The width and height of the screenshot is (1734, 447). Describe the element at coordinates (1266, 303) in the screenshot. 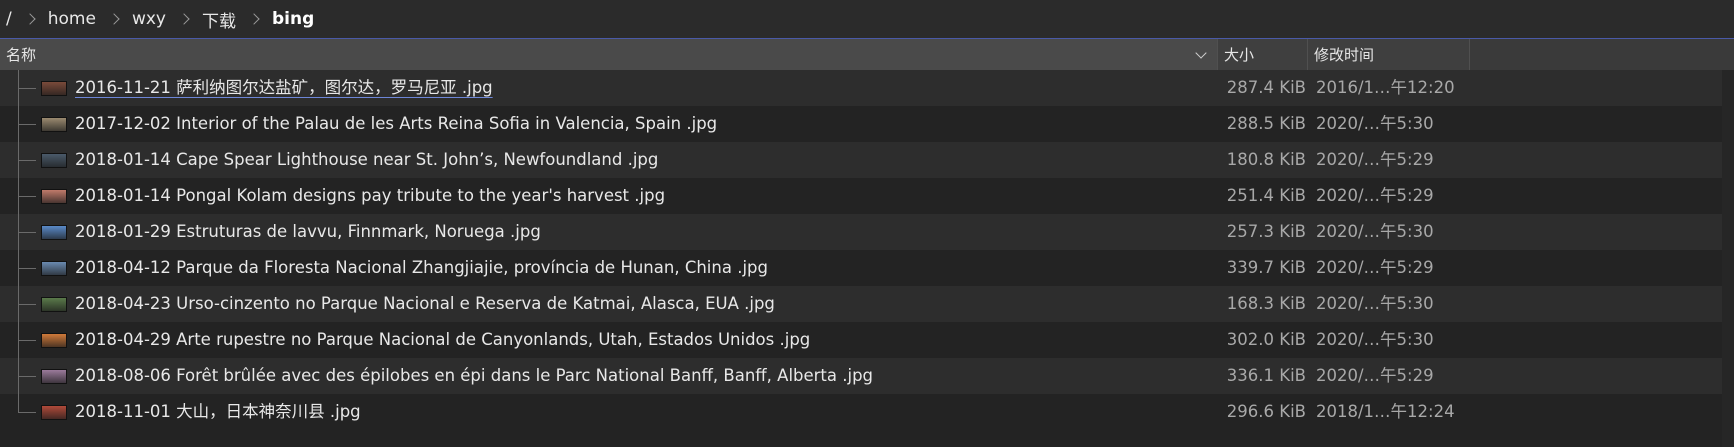

I see `file-size: 168.3 KiB` at that location.